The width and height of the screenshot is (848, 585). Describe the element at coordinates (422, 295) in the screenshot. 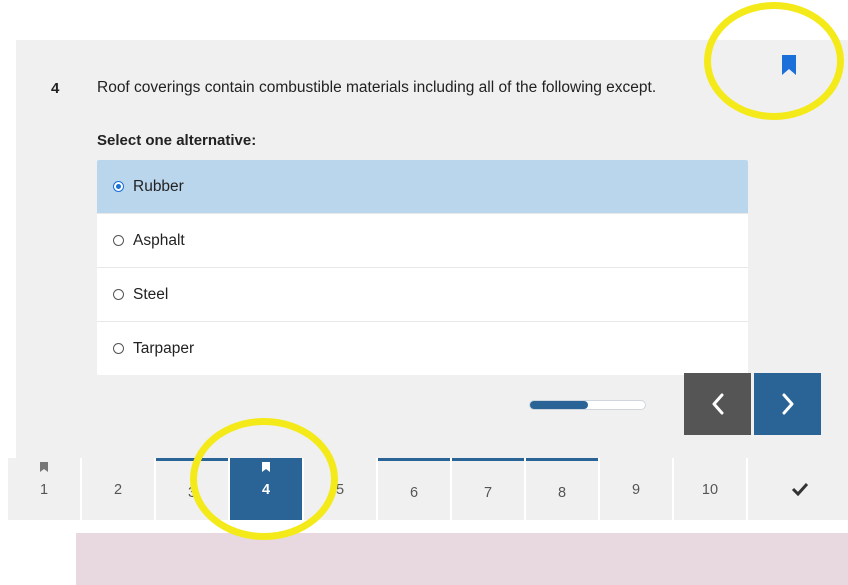

I see `option-steel: Steel` at that location.